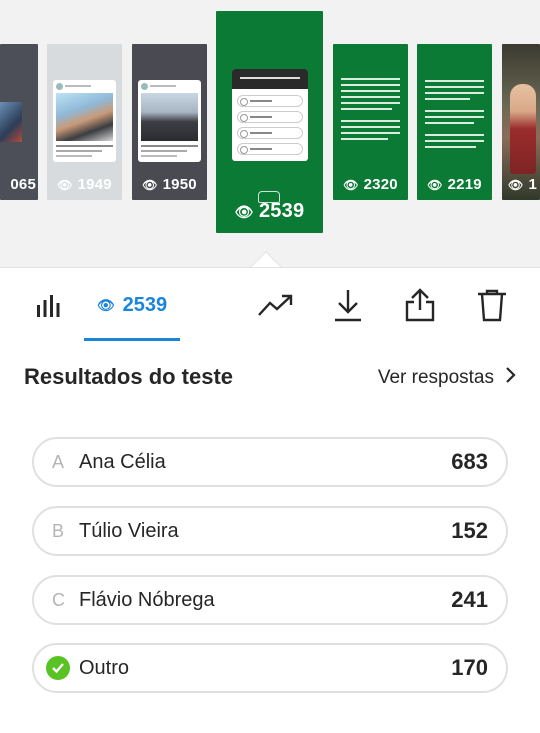  What do you see at coordinates (469, 461) in the screenshot?
I see `option-count: 683` at bounding box center [469, 461].